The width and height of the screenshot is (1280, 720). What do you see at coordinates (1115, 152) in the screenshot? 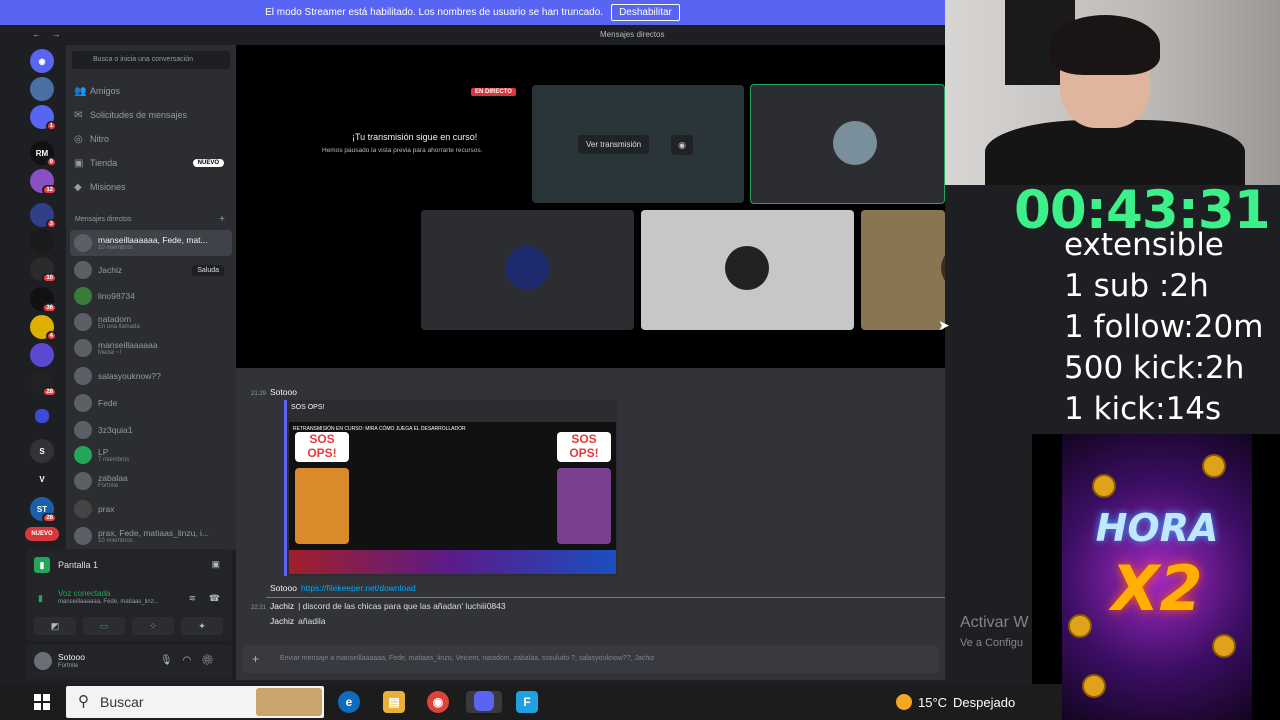
I see `webcam-person-body` at bounding box center [1115, 152].